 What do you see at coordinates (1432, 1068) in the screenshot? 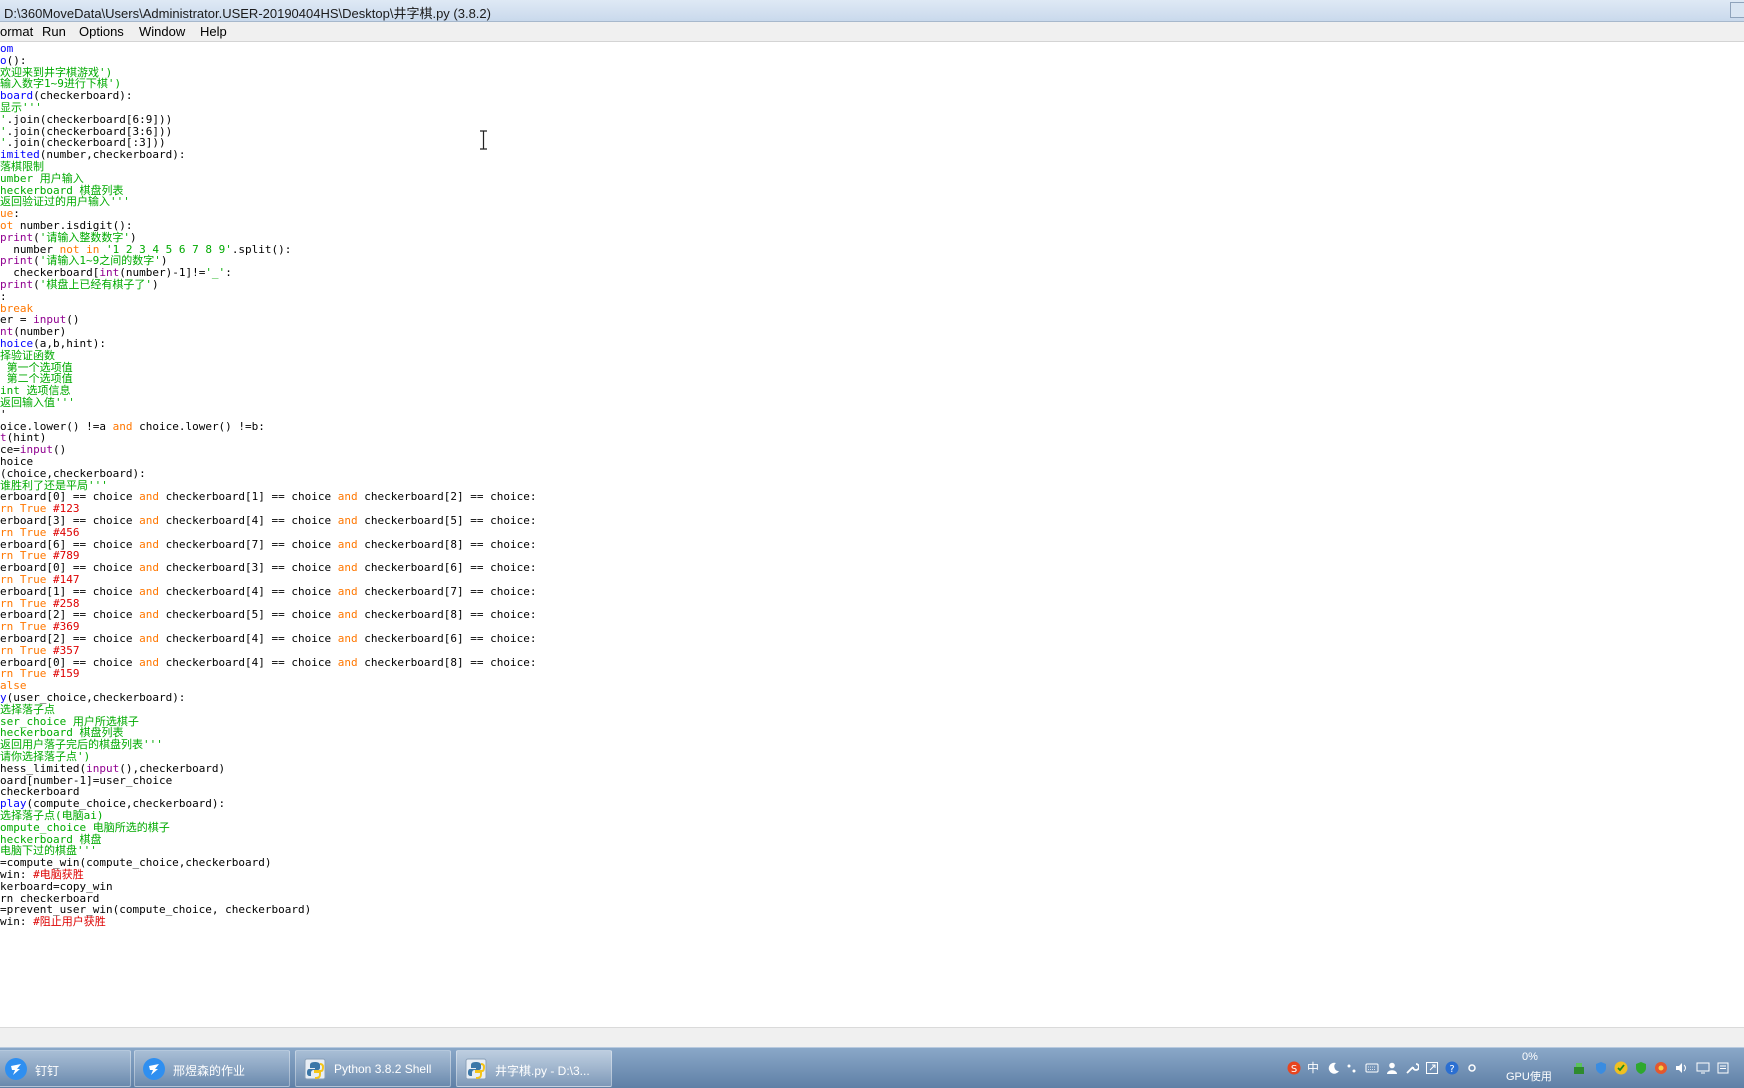
I see `expand-icon` at bounding box center [1432, 1068].